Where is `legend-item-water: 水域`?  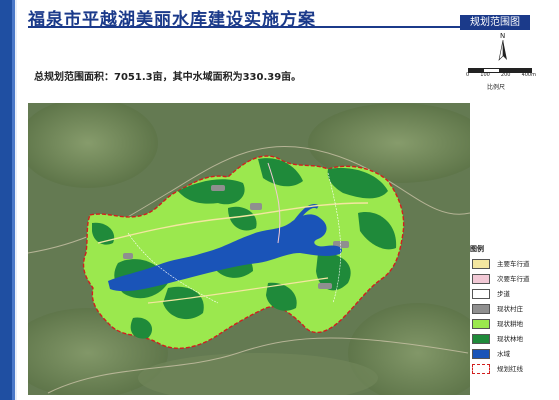 legend-item-water: 水域 is located at coordinates (505, 356).